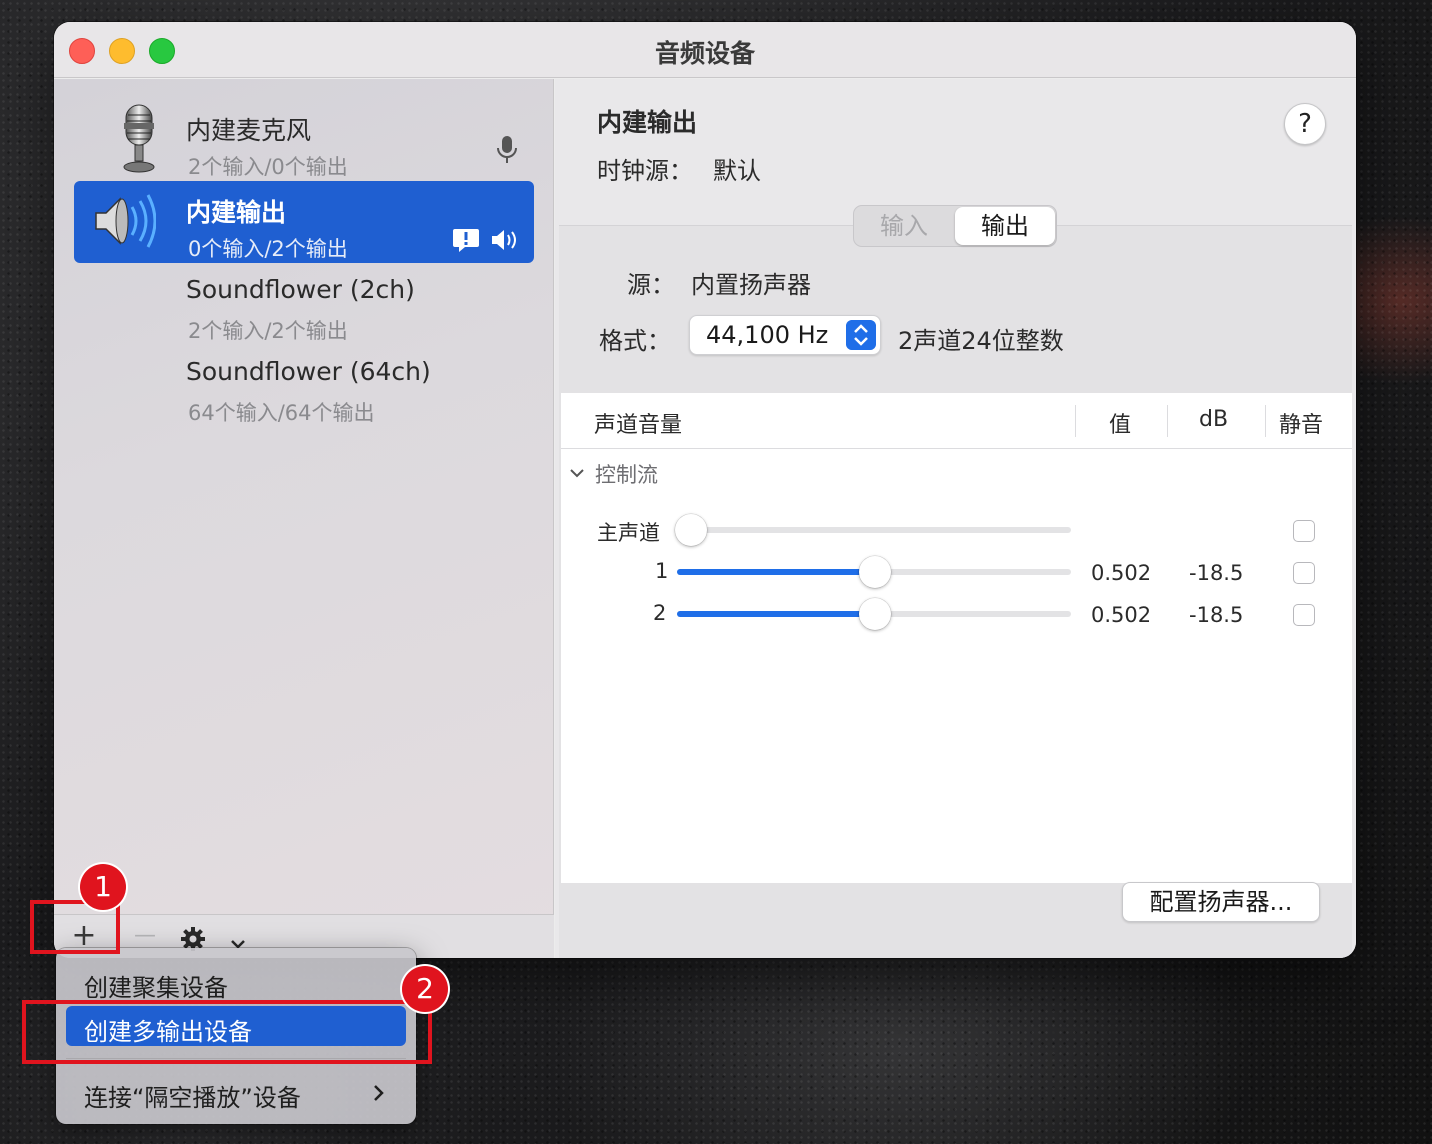 The width and height of the screenshot is (1432, 1144). What do you see at coordinates (691, 530) in the screenshot?
I see `master-volume-knob` at bounding box center [691, 530].